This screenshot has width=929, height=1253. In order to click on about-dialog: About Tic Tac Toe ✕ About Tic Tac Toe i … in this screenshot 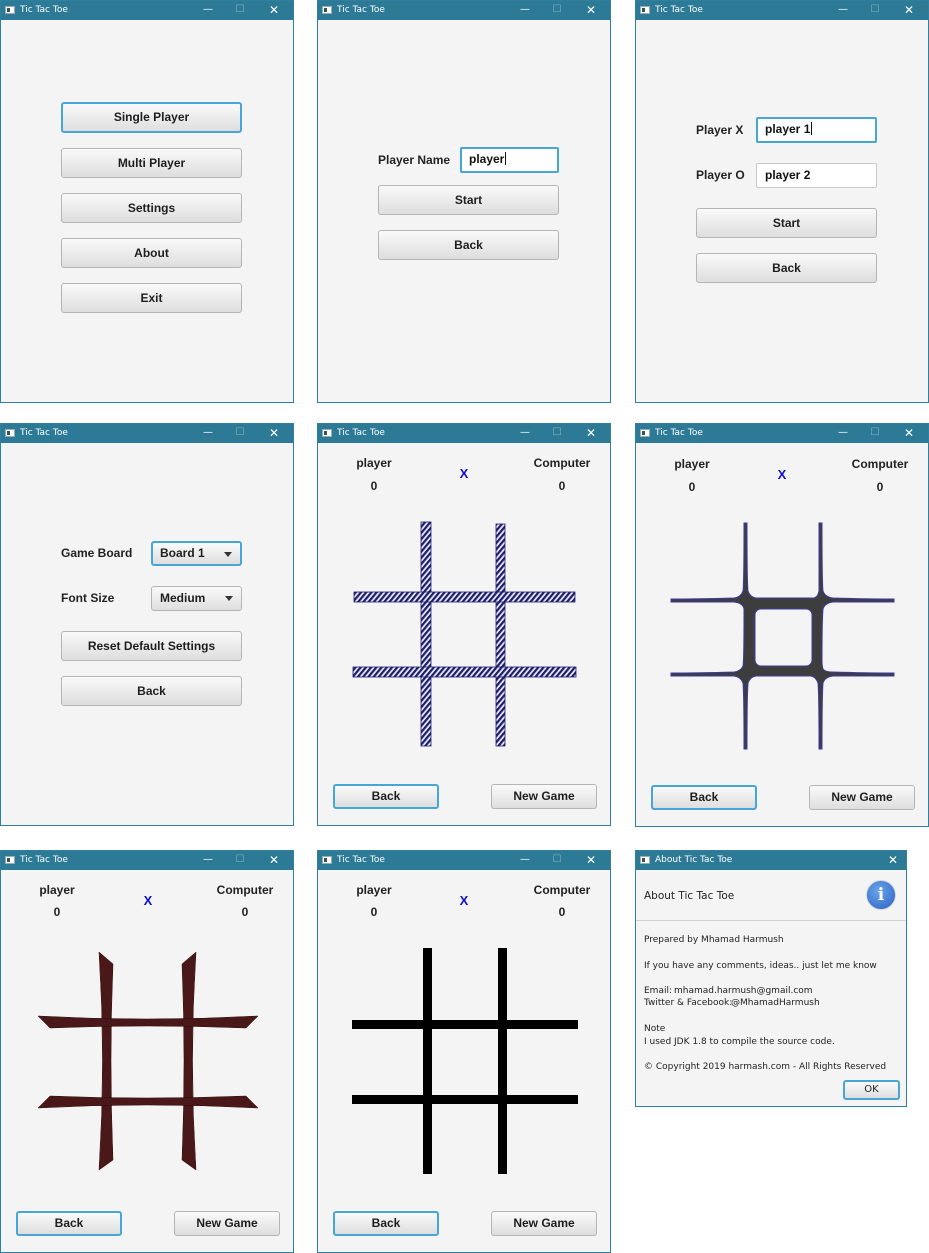, I will do `click(771, 978)`.